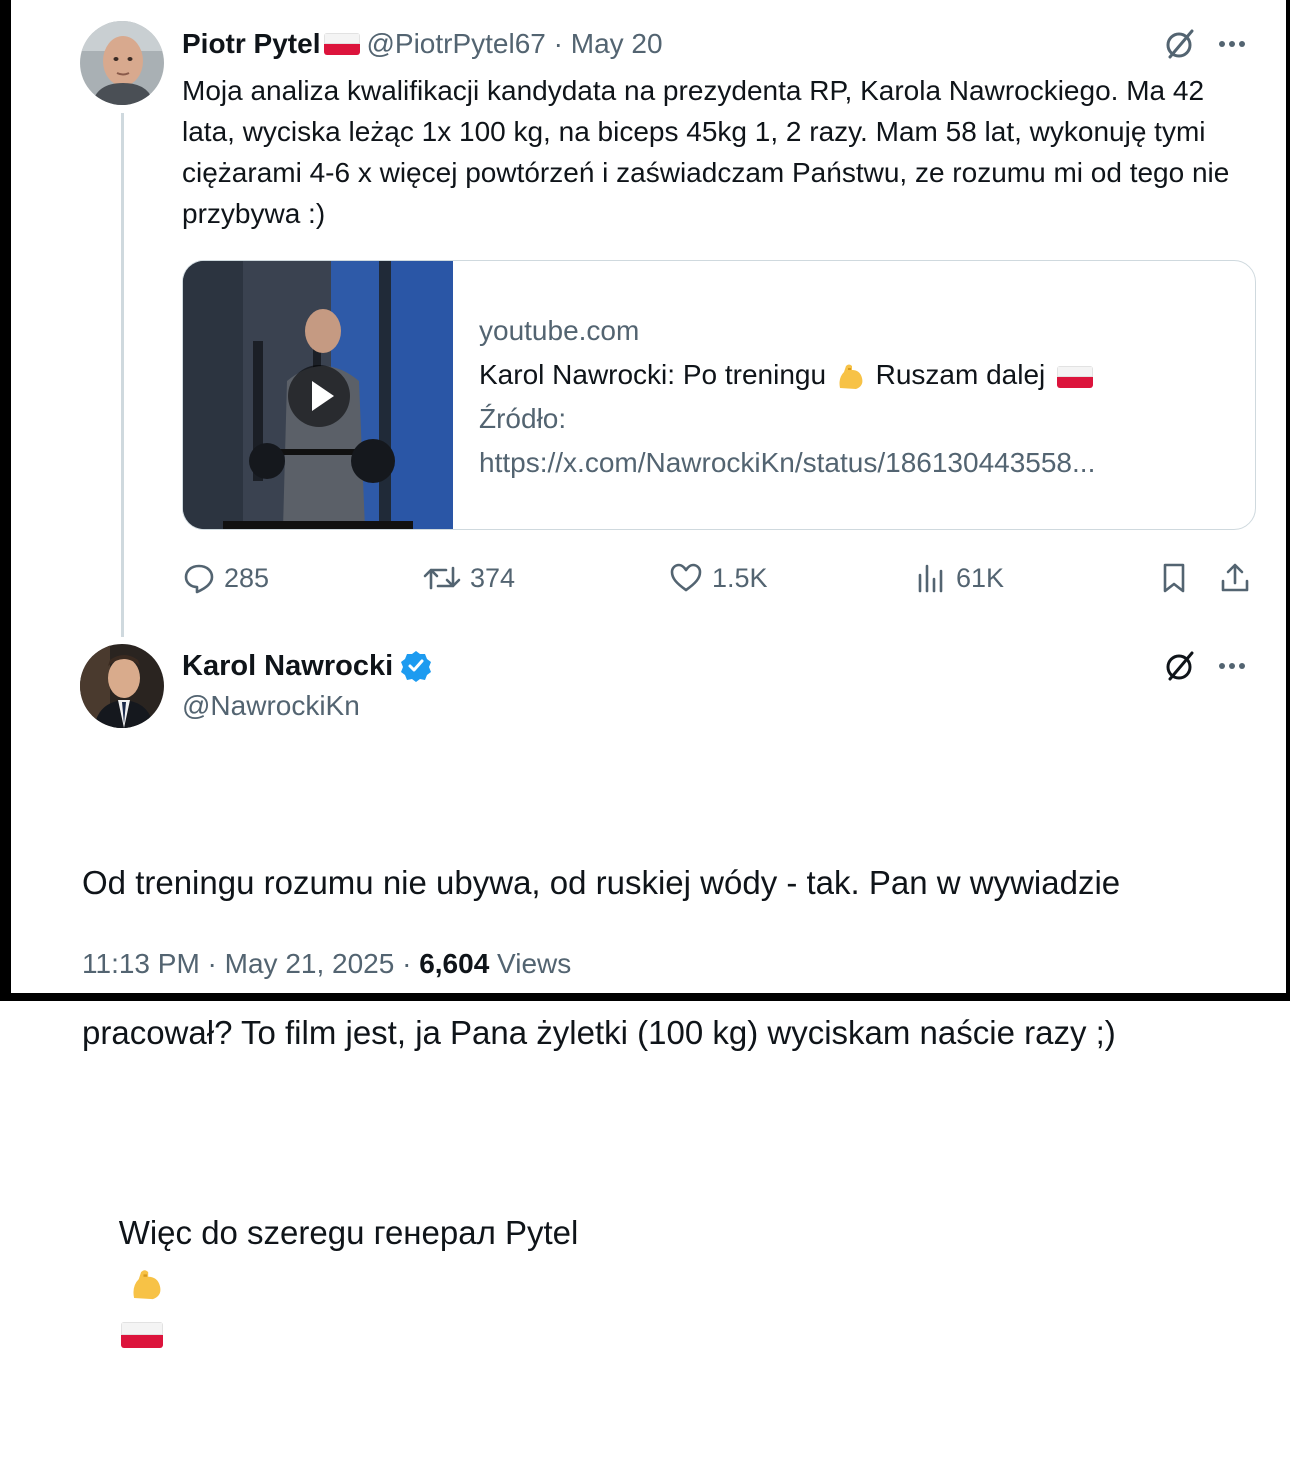  Describe the element at coordinates (930, 578) in the screenshot. I see `views-icon` at that location.